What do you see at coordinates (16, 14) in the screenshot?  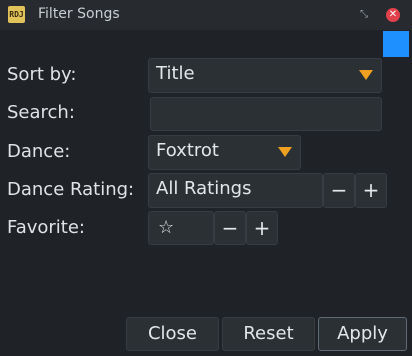 I see `app-icon: RDJ` at bounding box center [16, 14].